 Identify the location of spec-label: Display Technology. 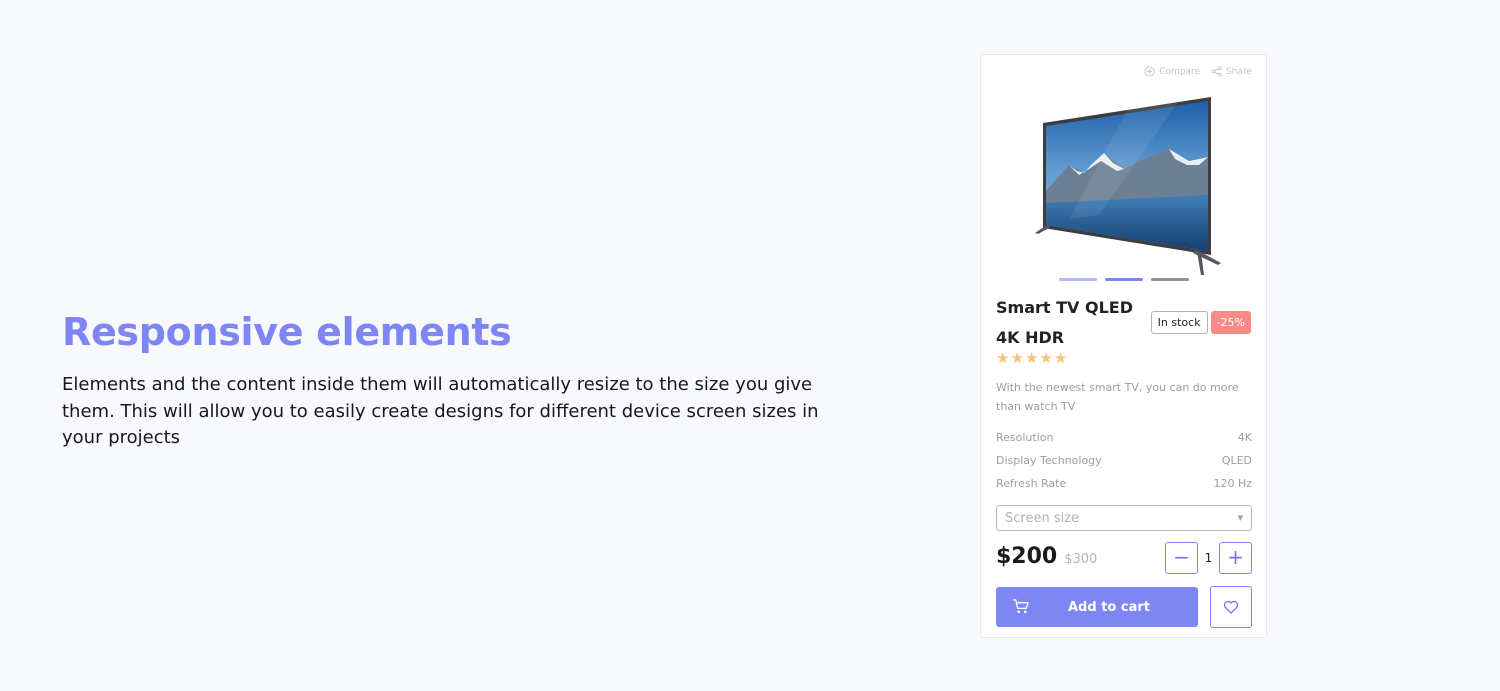
(1049, 460).